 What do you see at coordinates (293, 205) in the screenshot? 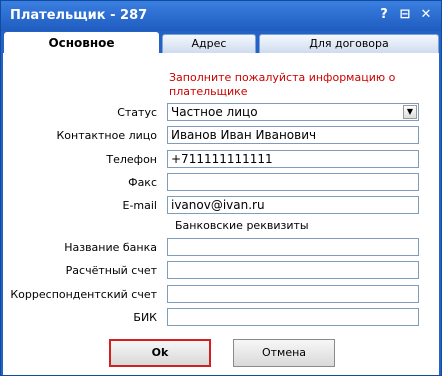
I see `email-field: ivanov@ivan.ru` at bounding box center [293, 205].